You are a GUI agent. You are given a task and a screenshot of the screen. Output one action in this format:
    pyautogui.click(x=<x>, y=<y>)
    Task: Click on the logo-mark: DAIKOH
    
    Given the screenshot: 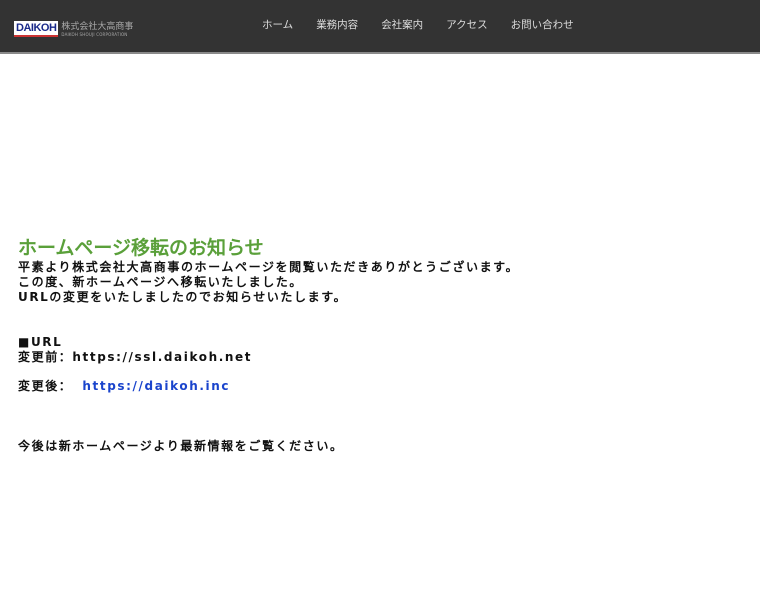 What is the action you would take?
    pyautogui.click(x=36, y=29)
    